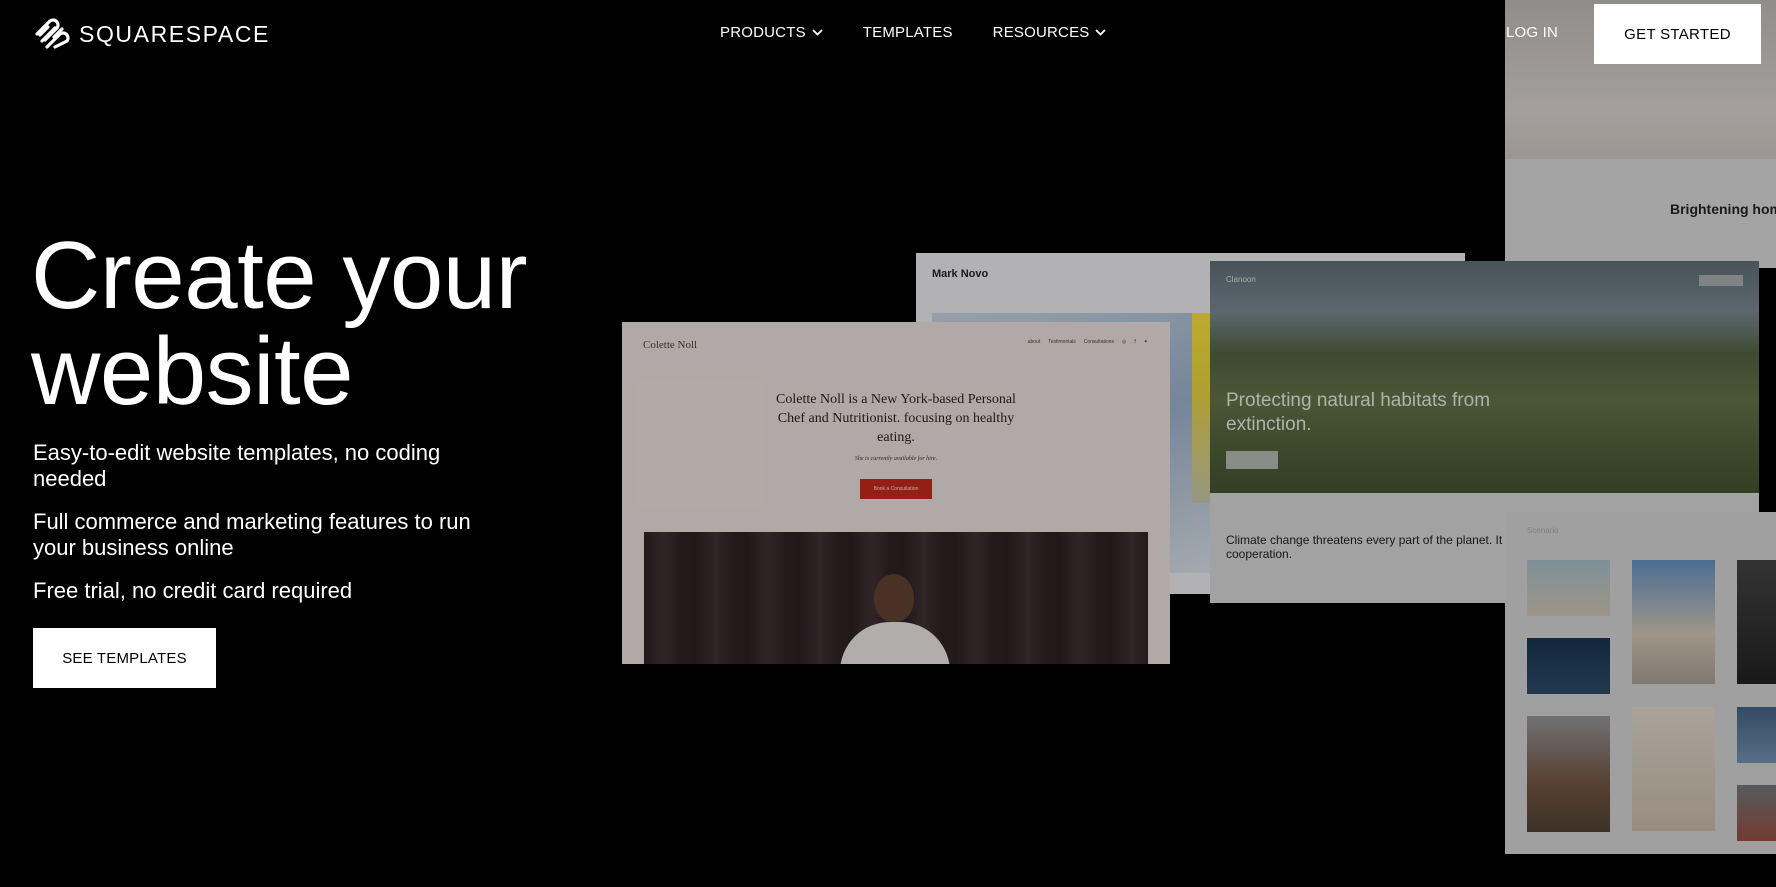 This screenshot has height=887, width=1776. What do you see at coordinates (1099, 342) in the screenshot?
I see `preview-nav-item: Consultations` at bounding box center [1099, 342].